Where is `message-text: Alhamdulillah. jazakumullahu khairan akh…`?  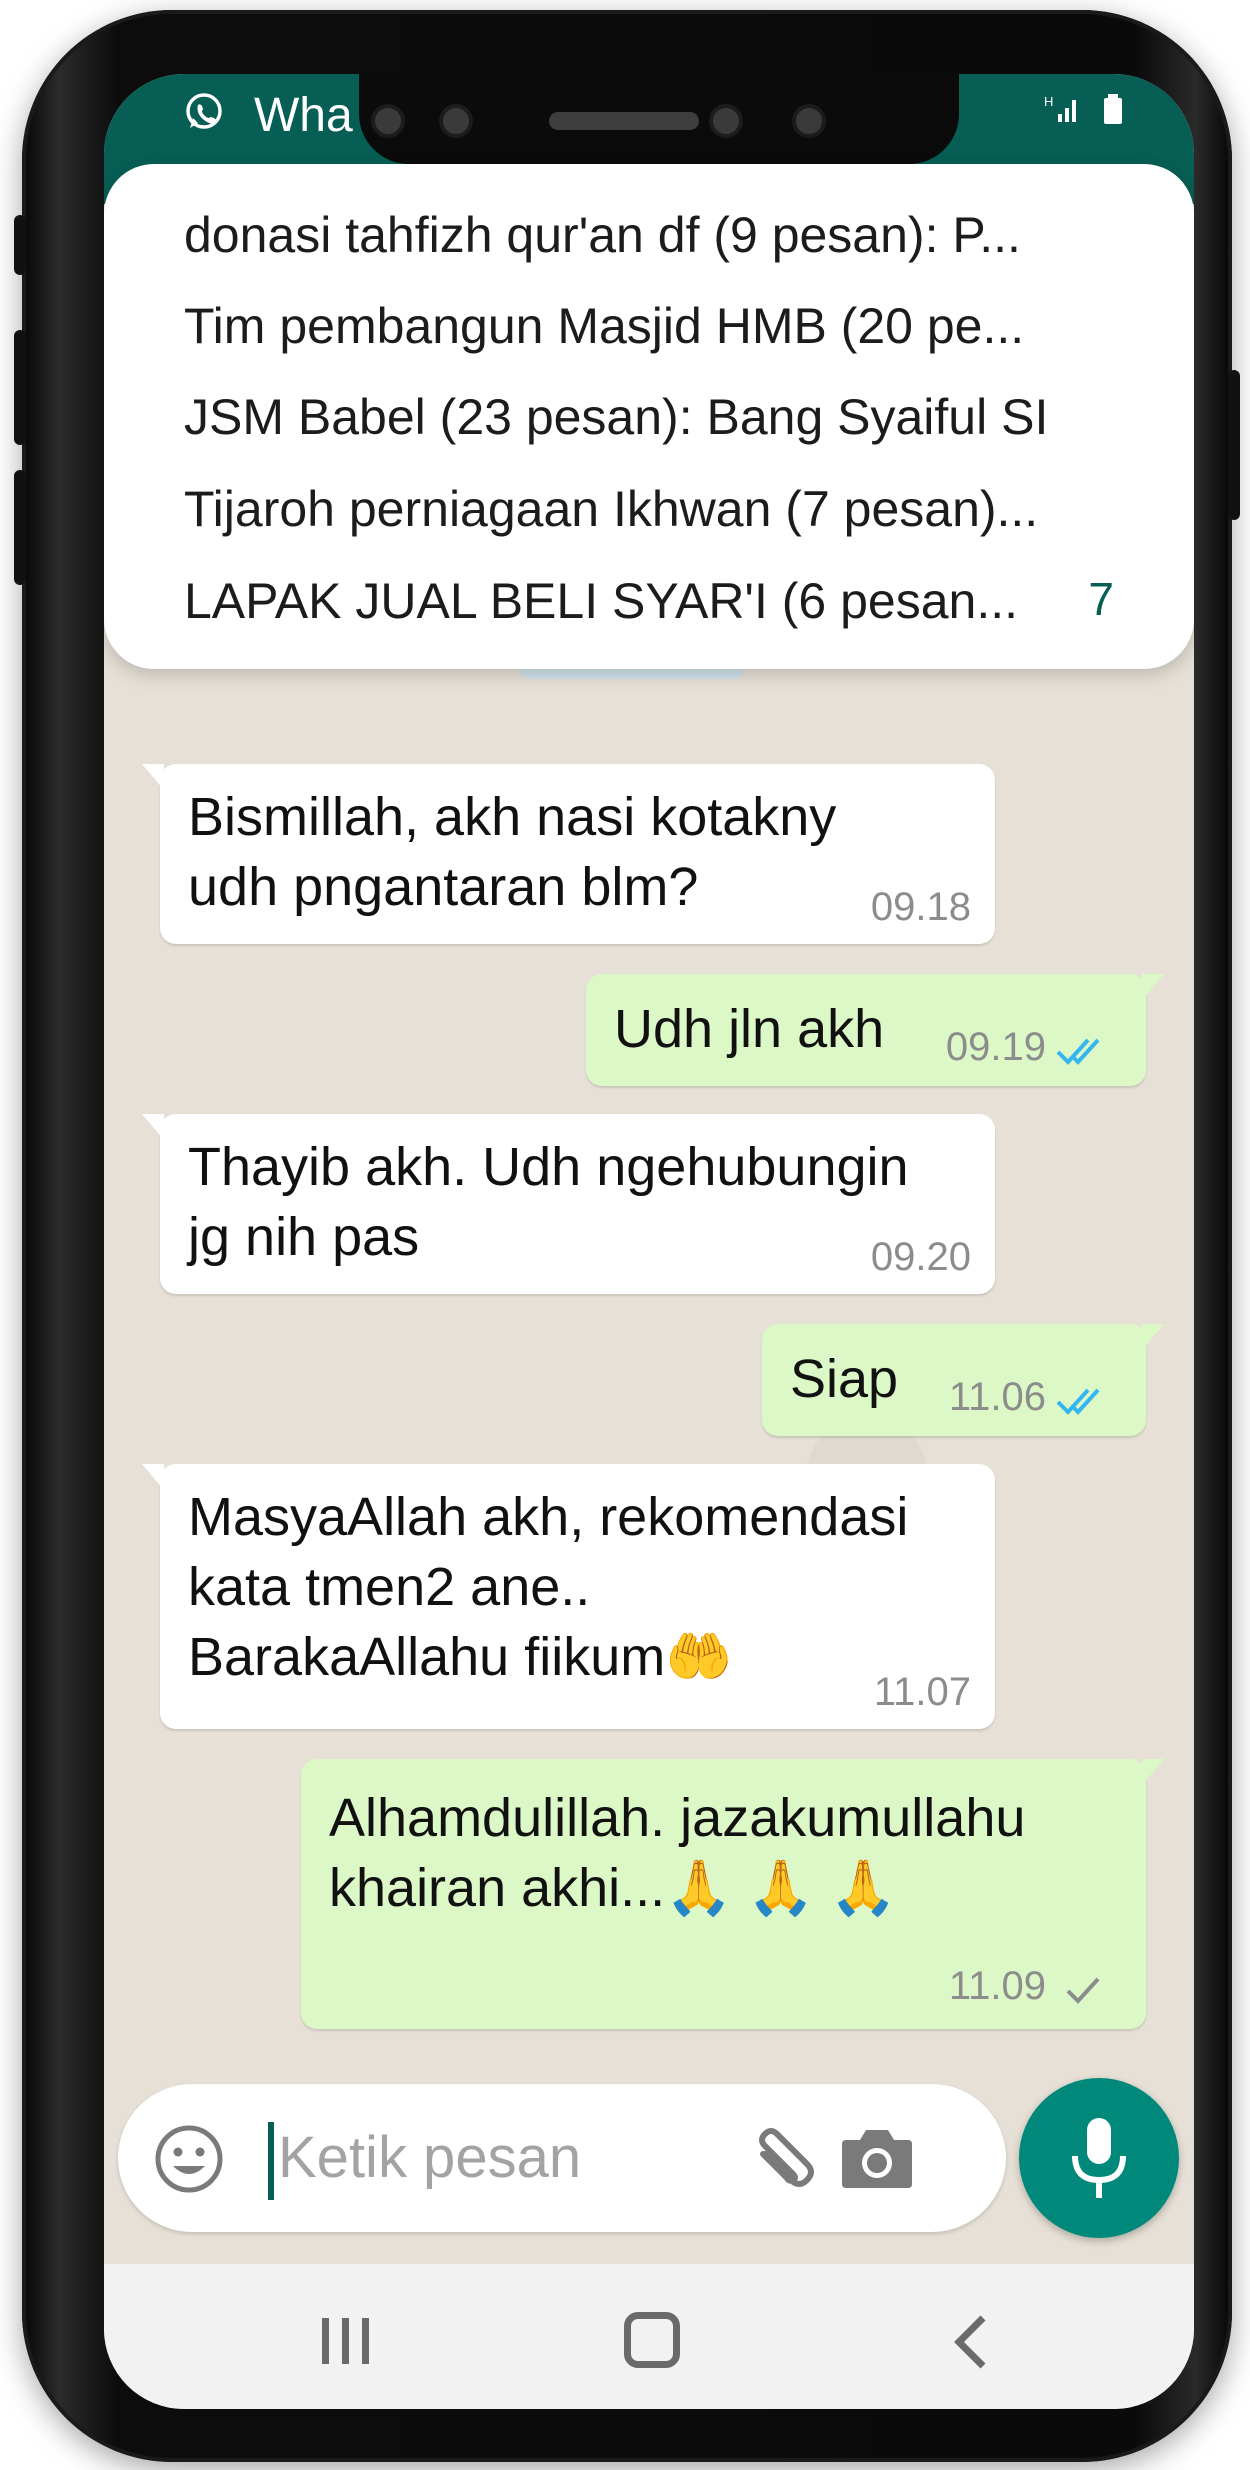
message-text: Alhamdulillah. jazakumullahu khairan akh… is located at coordinates (677, 1853).